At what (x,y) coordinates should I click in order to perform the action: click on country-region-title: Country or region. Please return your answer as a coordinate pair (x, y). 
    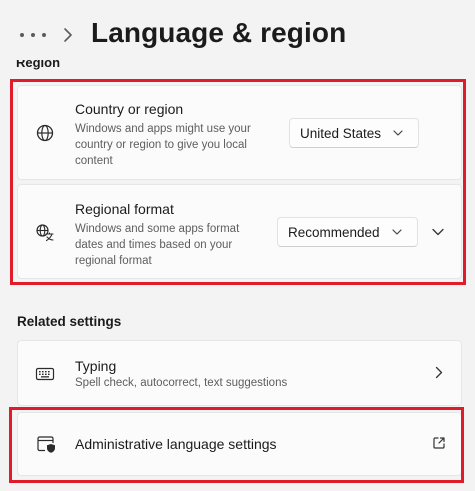
    Looking at the image, I should click on (129, 109).